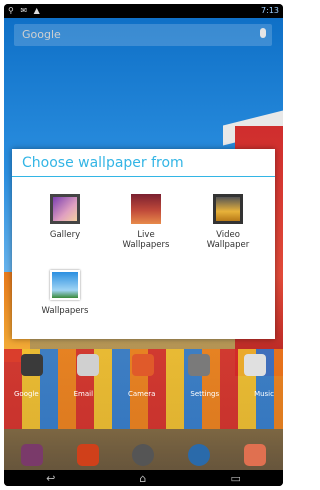  I want to click on option-label: Live Wallpapers, so click(146, 240).